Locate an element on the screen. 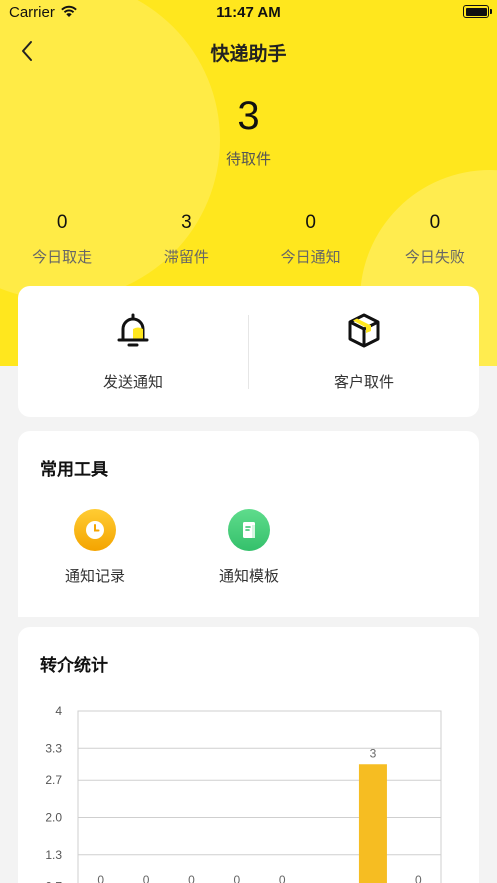  y-tick-label: 3.3 is located at coordinates (53, 748).